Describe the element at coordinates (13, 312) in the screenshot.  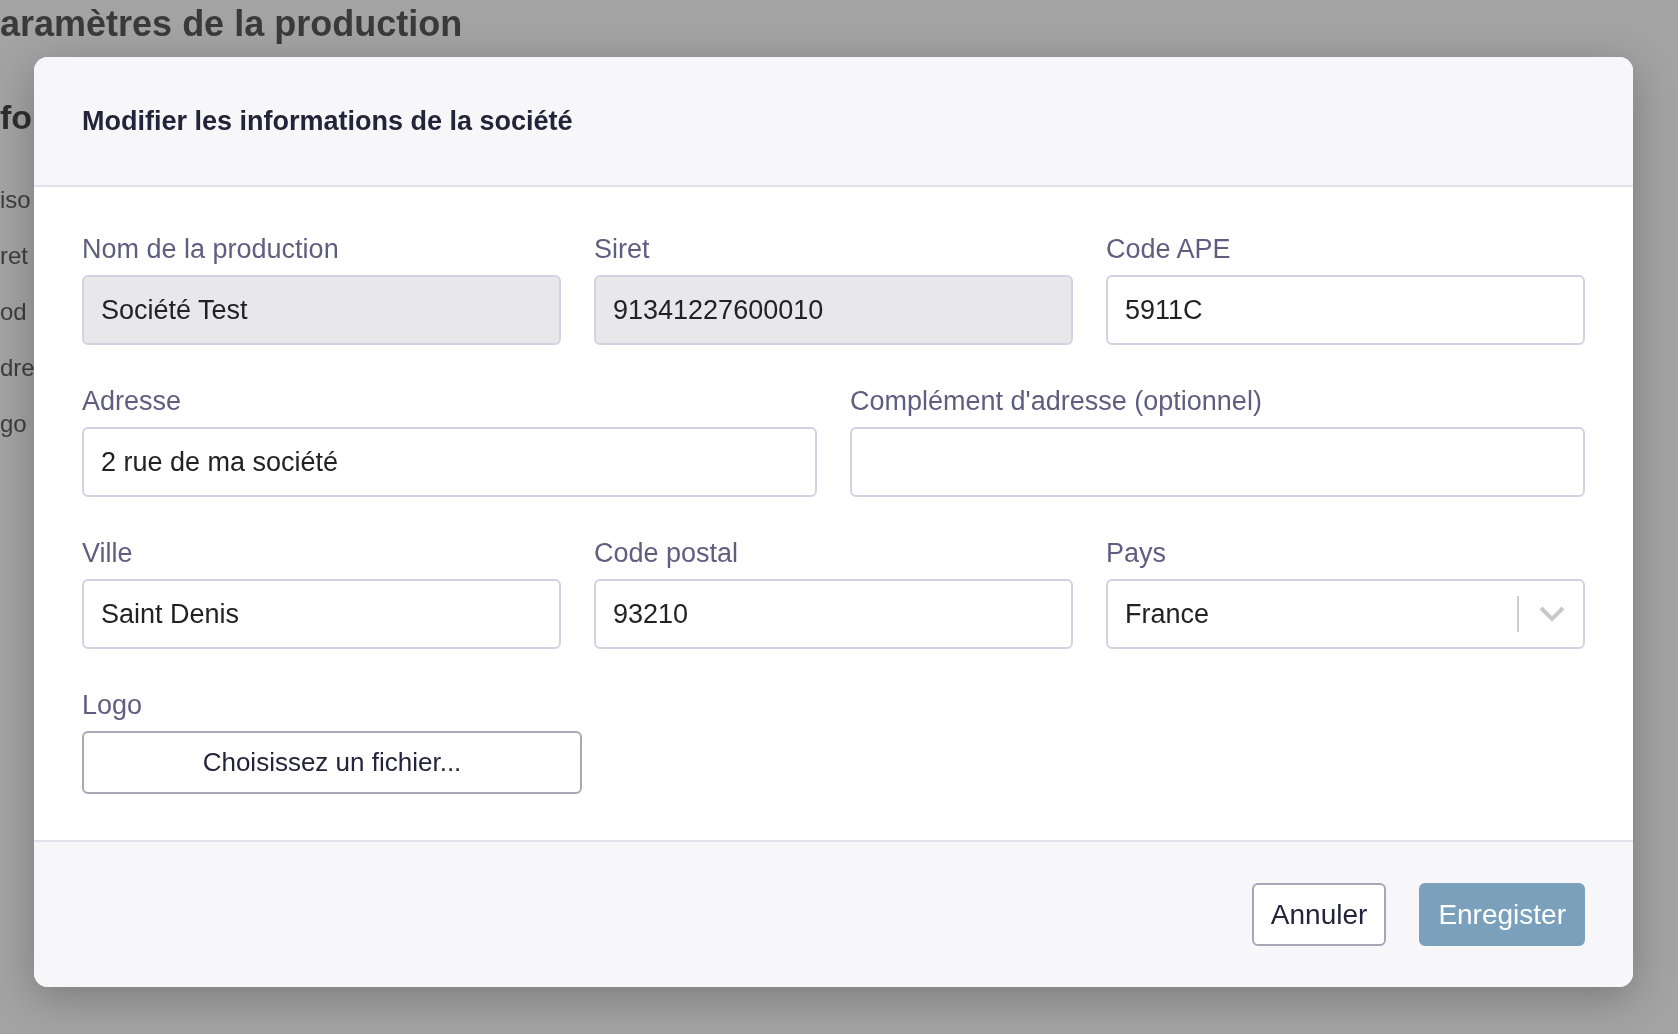
I see `field-label: od` at that location.